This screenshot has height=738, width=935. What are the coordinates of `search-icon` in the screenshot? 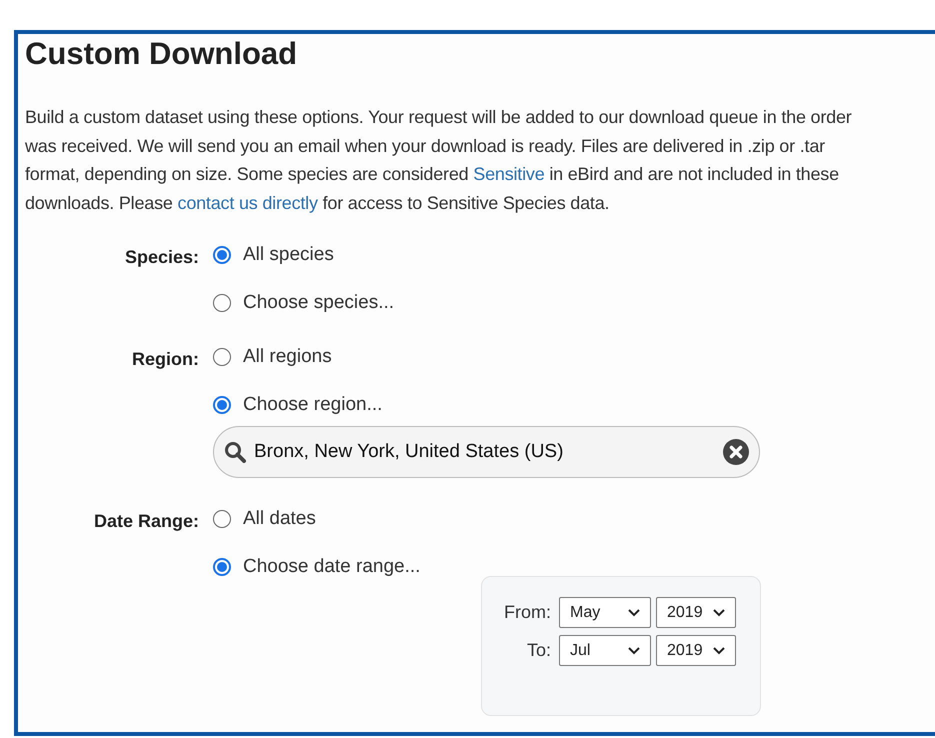 It's located at (235, 452).